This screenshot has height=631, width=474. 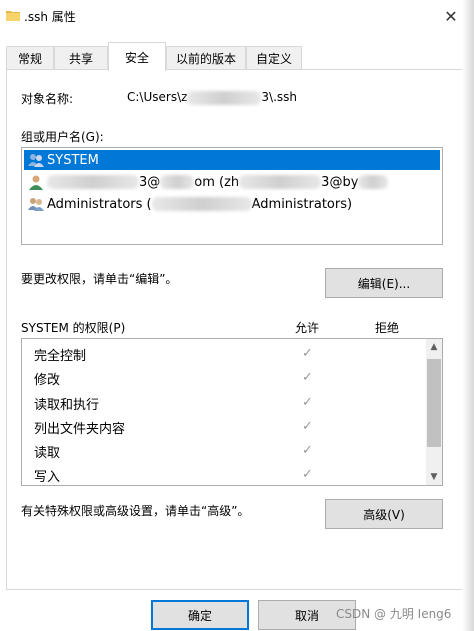 I want to click on permission-row: 完全控制, so click(x=60, y=354).